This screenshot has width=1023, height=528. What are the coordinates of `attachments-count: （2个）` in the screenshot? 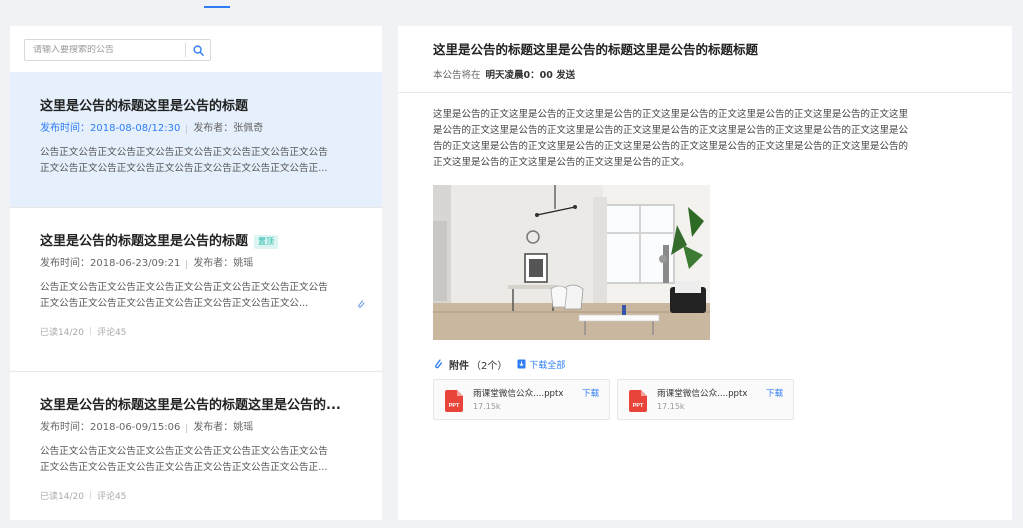 It's located at (489, 366).